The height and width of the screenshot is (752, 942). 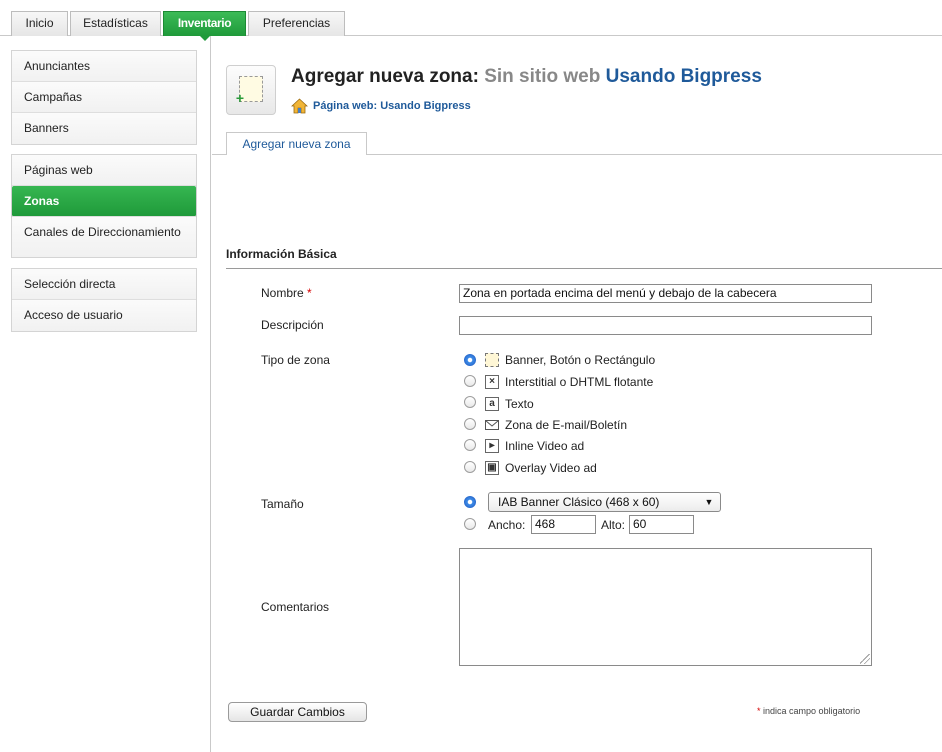 I want to click on radio-inline-video, so click(x=470, y=445).